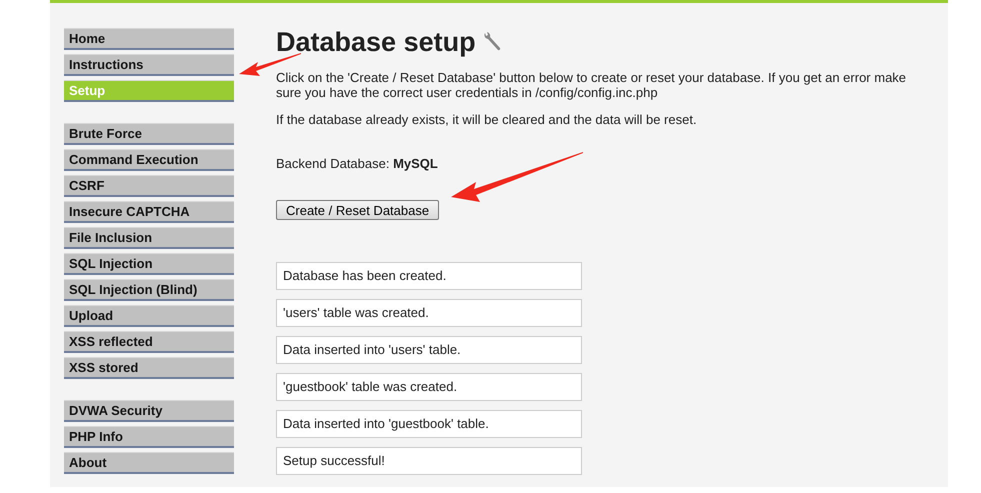 The image size is (981, 493). What do you see at coordinates (357, 164) in the screenshot?
I see `backend-text: Backend Database: MySQL` at bounding box center [357, 164].